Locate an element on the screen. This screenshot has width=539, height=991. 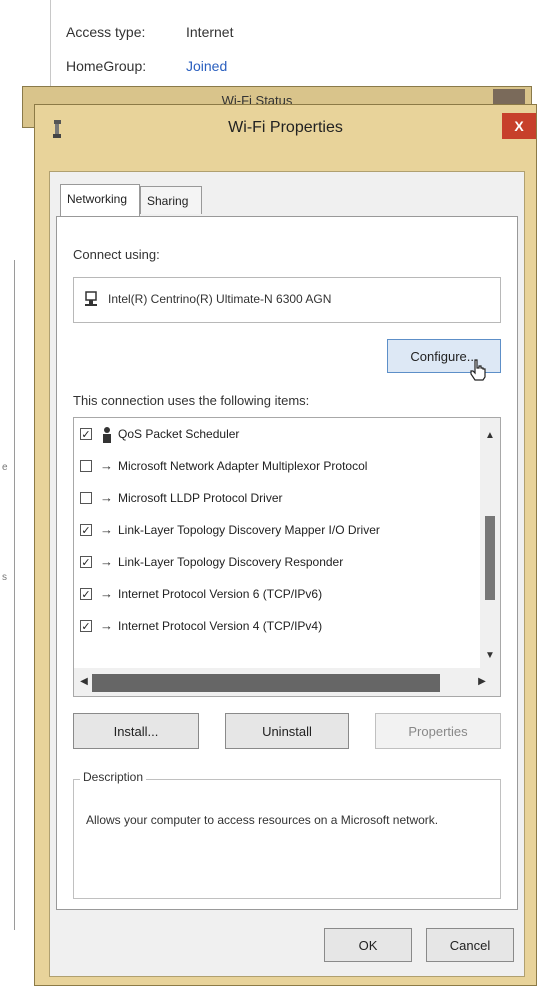
scroll-right-icon: ▶ is located at coordinates (482, 682).